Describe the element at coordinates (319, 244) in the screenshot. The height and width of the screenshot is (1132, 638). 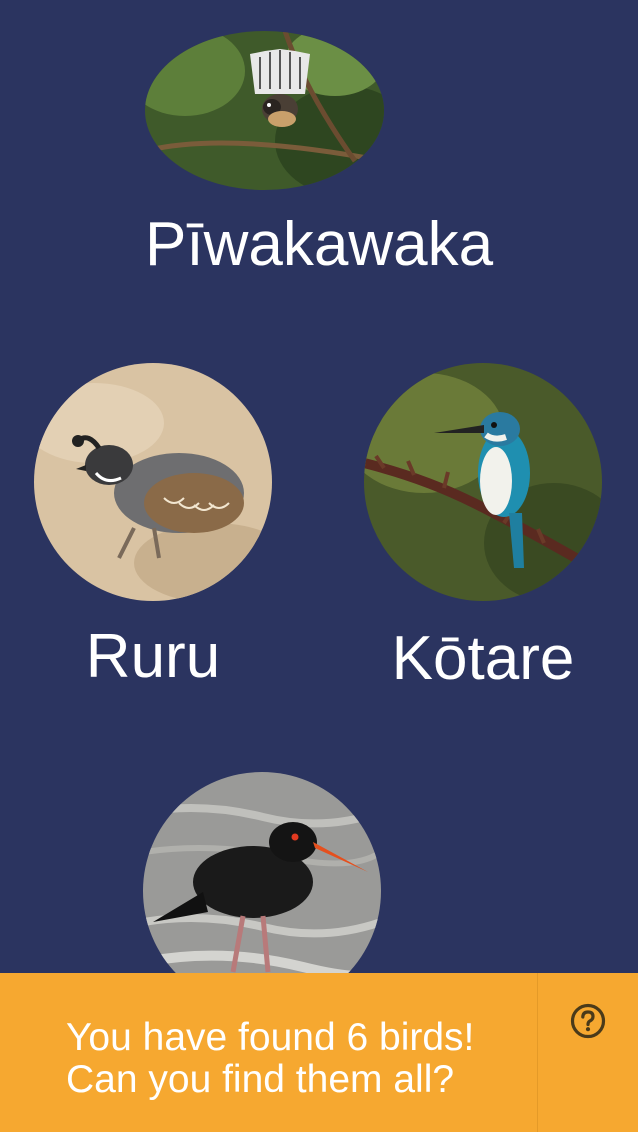
I see `bird-name-piwakawaka: Pīwakawaka` at that location.